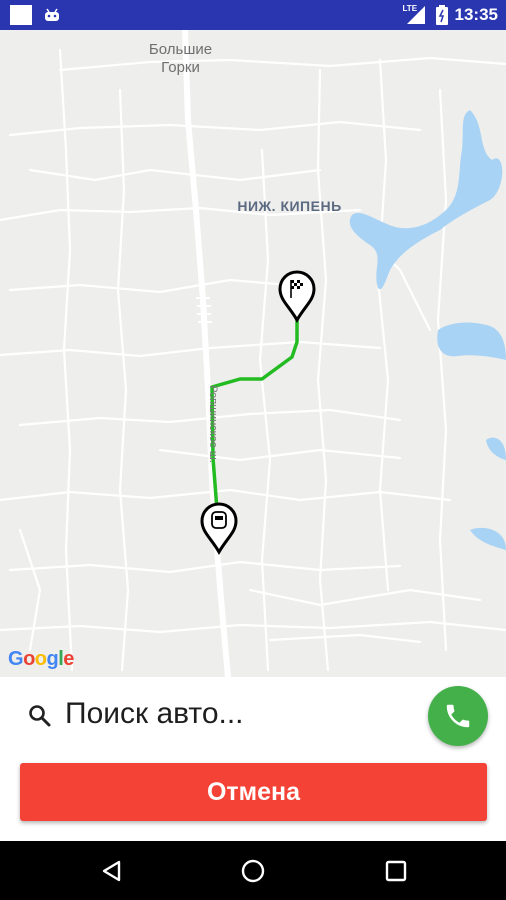 The height and width of the screenshot is (900, 506). What do you see at coordinates (52, 14) in the screenshot?
I see `android-icon` at bounding box center [52, 14].